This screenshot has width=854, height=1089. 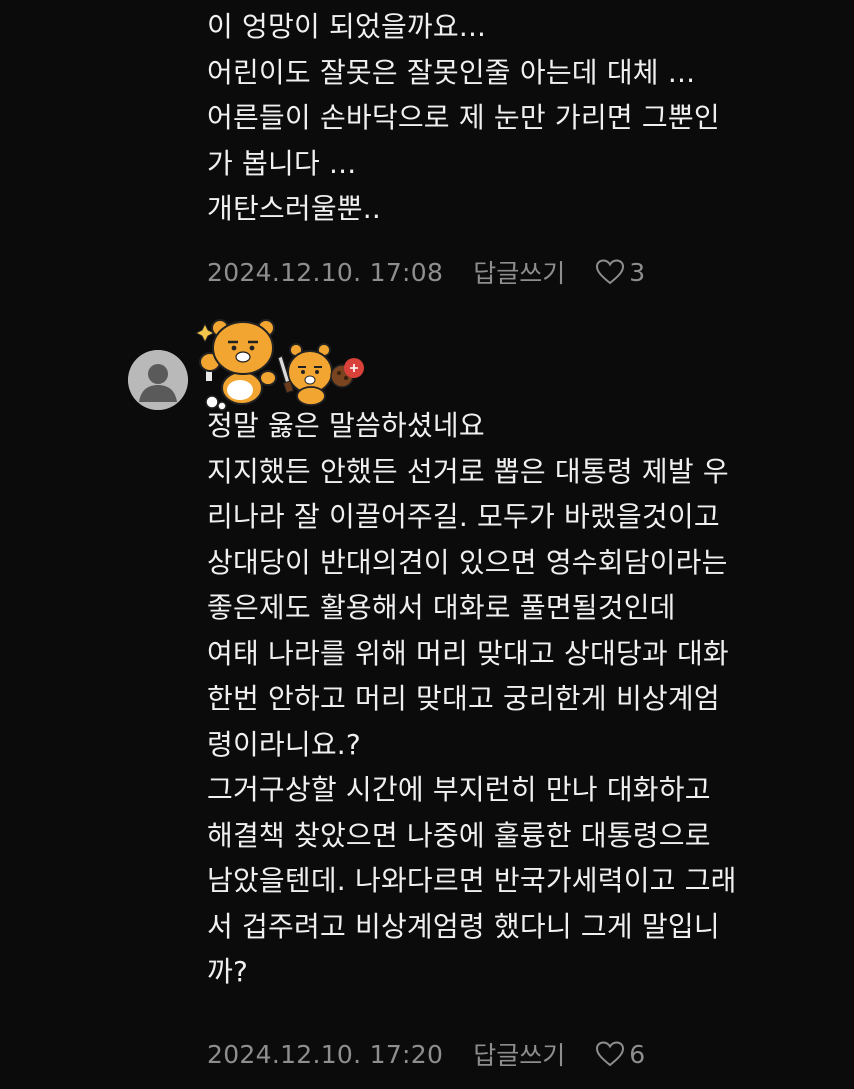 I want to click on comment-text-line: 상대당이 반대의견이 있으면 영수회담이라는, so click(x=467, y=562).